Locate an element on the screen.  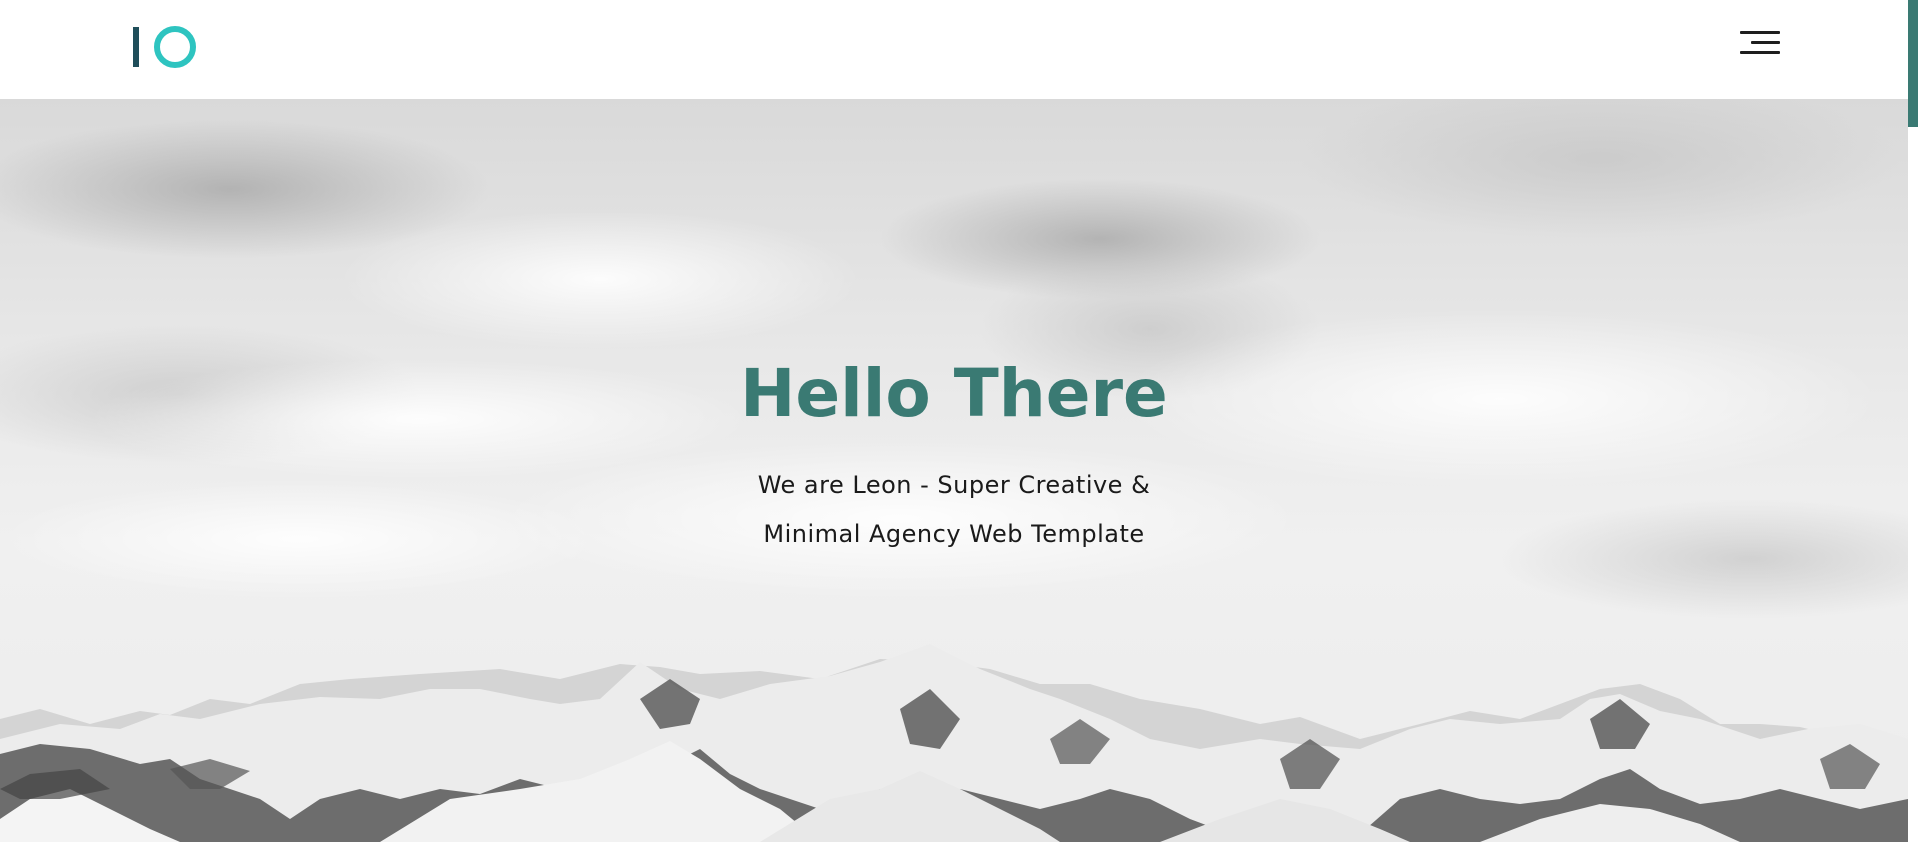
logo-ring-icon is located at coordinates (175, 47).